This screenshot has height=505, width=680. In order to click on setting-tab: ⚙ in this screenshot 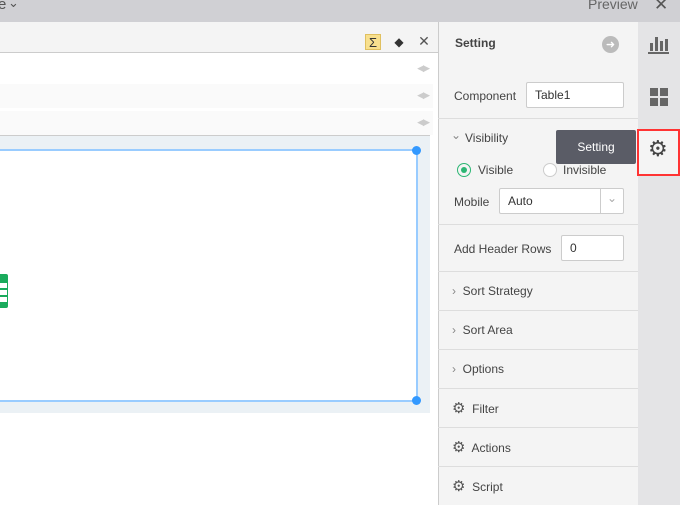, I will do `click(658, 152)`.